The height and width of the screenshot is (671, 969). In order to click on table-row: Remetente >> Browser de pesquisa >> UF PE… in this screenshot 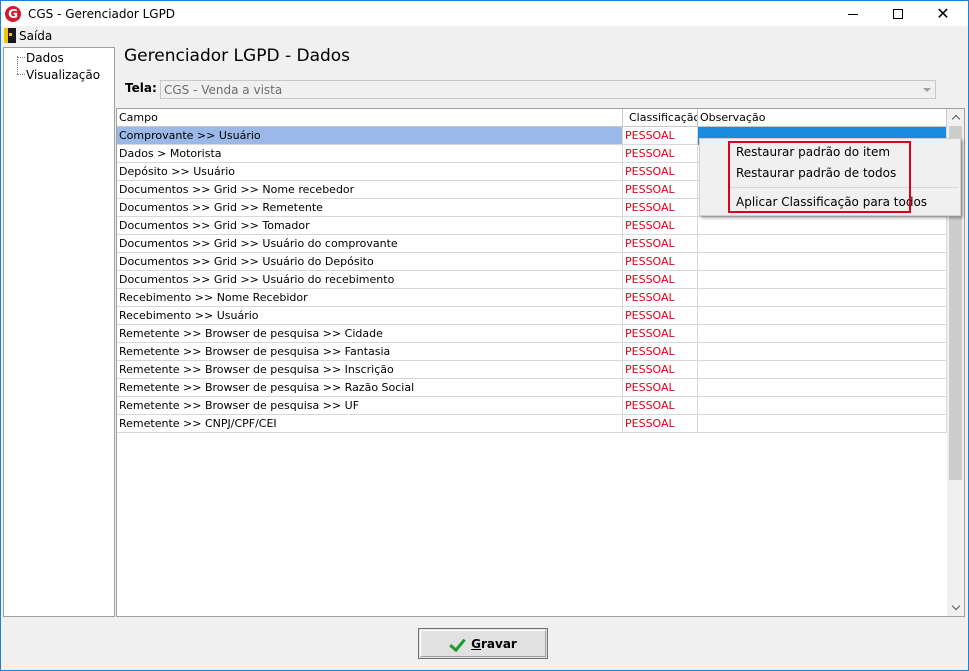, I will do `click(532, 406)`.